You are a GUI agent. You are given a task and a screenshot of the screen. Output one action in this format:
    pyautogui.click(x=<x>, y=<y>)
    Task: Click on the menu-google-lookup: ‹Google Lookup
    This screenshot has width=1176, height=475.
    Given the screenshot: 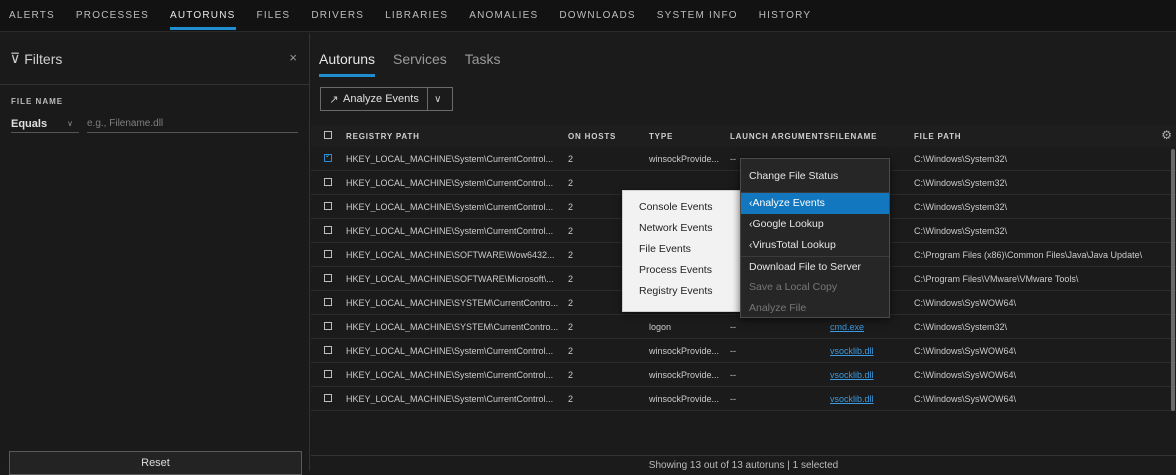 What is the action you would take?
    pyautogui.click(x=815, y=224)
    